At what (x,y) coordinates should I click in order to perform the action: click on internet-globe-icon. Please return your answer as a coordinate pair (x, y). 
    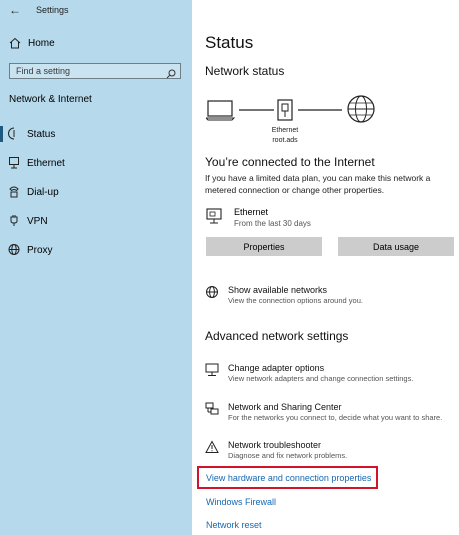
    Looking at the image, I should click on (361, 109).